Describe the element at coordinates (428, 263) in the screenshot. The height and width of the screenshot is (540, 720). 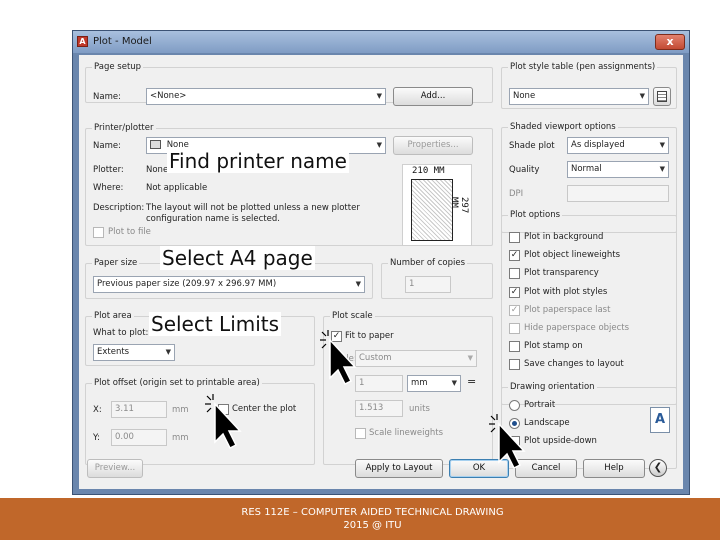
I see `copies-title: Number of copies` at that location.